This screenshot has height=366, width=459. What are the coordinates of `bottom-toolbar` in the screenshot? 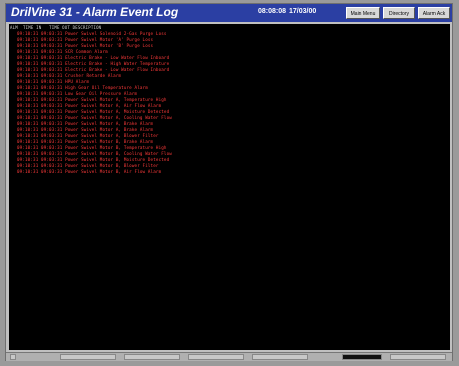 It's located at (229, 356).